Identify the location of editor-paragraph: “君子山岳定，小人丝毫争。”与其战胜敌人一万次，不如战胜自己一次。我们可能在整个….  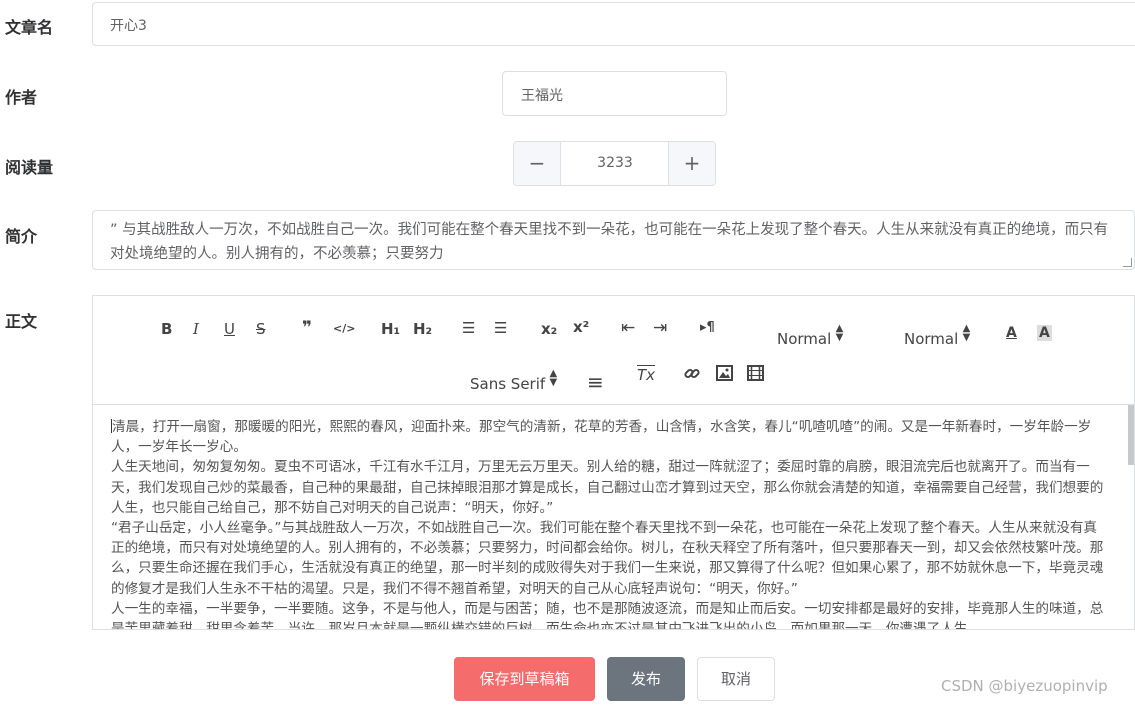
(607, 558).